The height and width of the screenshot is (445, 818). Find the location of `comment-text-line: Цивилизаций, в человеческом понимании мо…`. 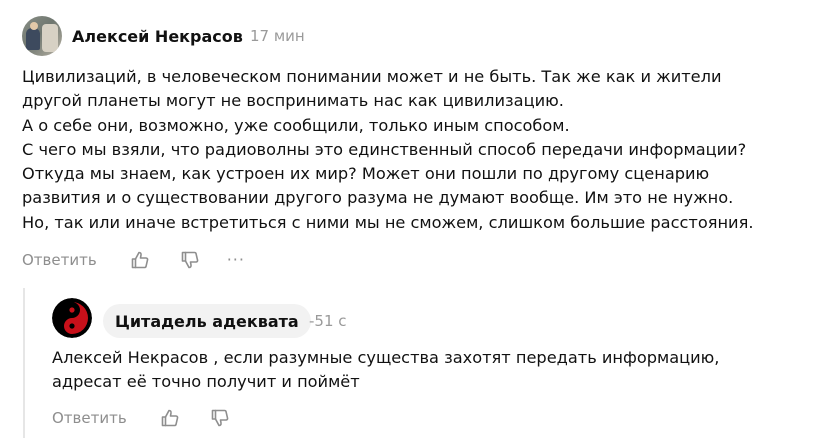

comment-text-line: Цивилизаций, в человеческом понимании мо… is located at coordinates (372, 76).